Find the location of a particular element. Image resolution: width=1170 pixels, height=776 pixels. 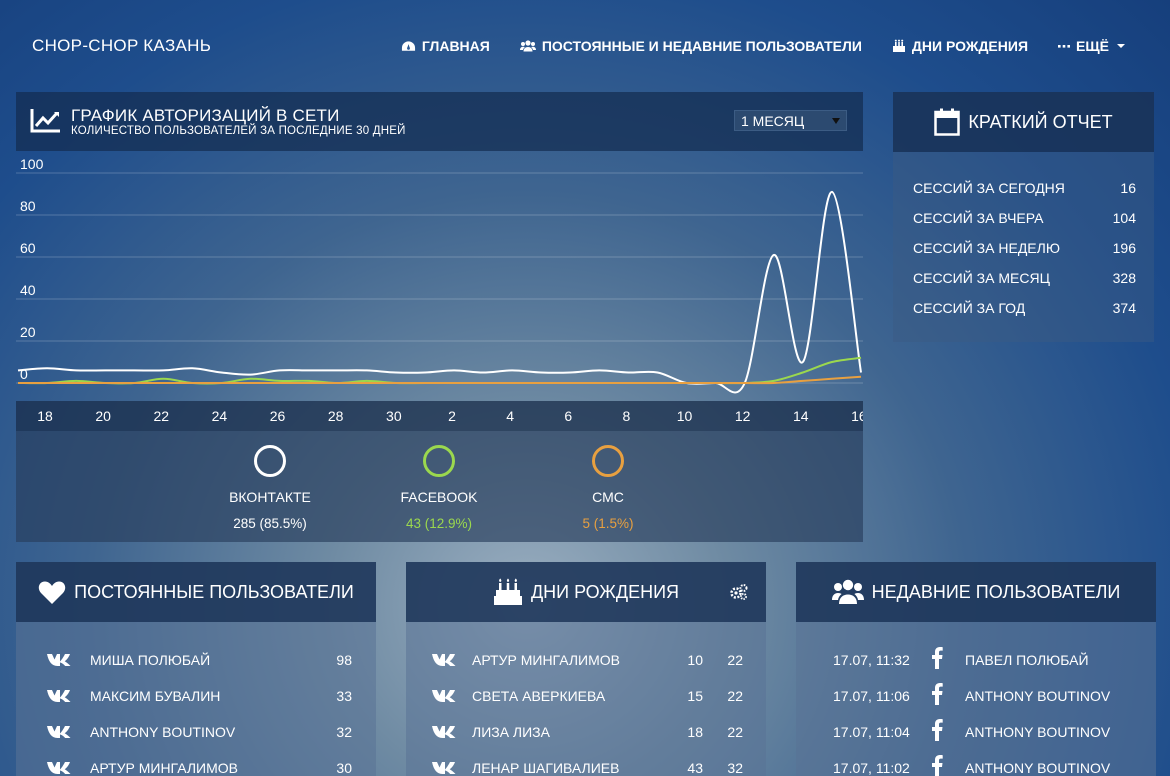

user-name: СВЕТА АВЕРКИЕВА is located at coordinates (539, 696).